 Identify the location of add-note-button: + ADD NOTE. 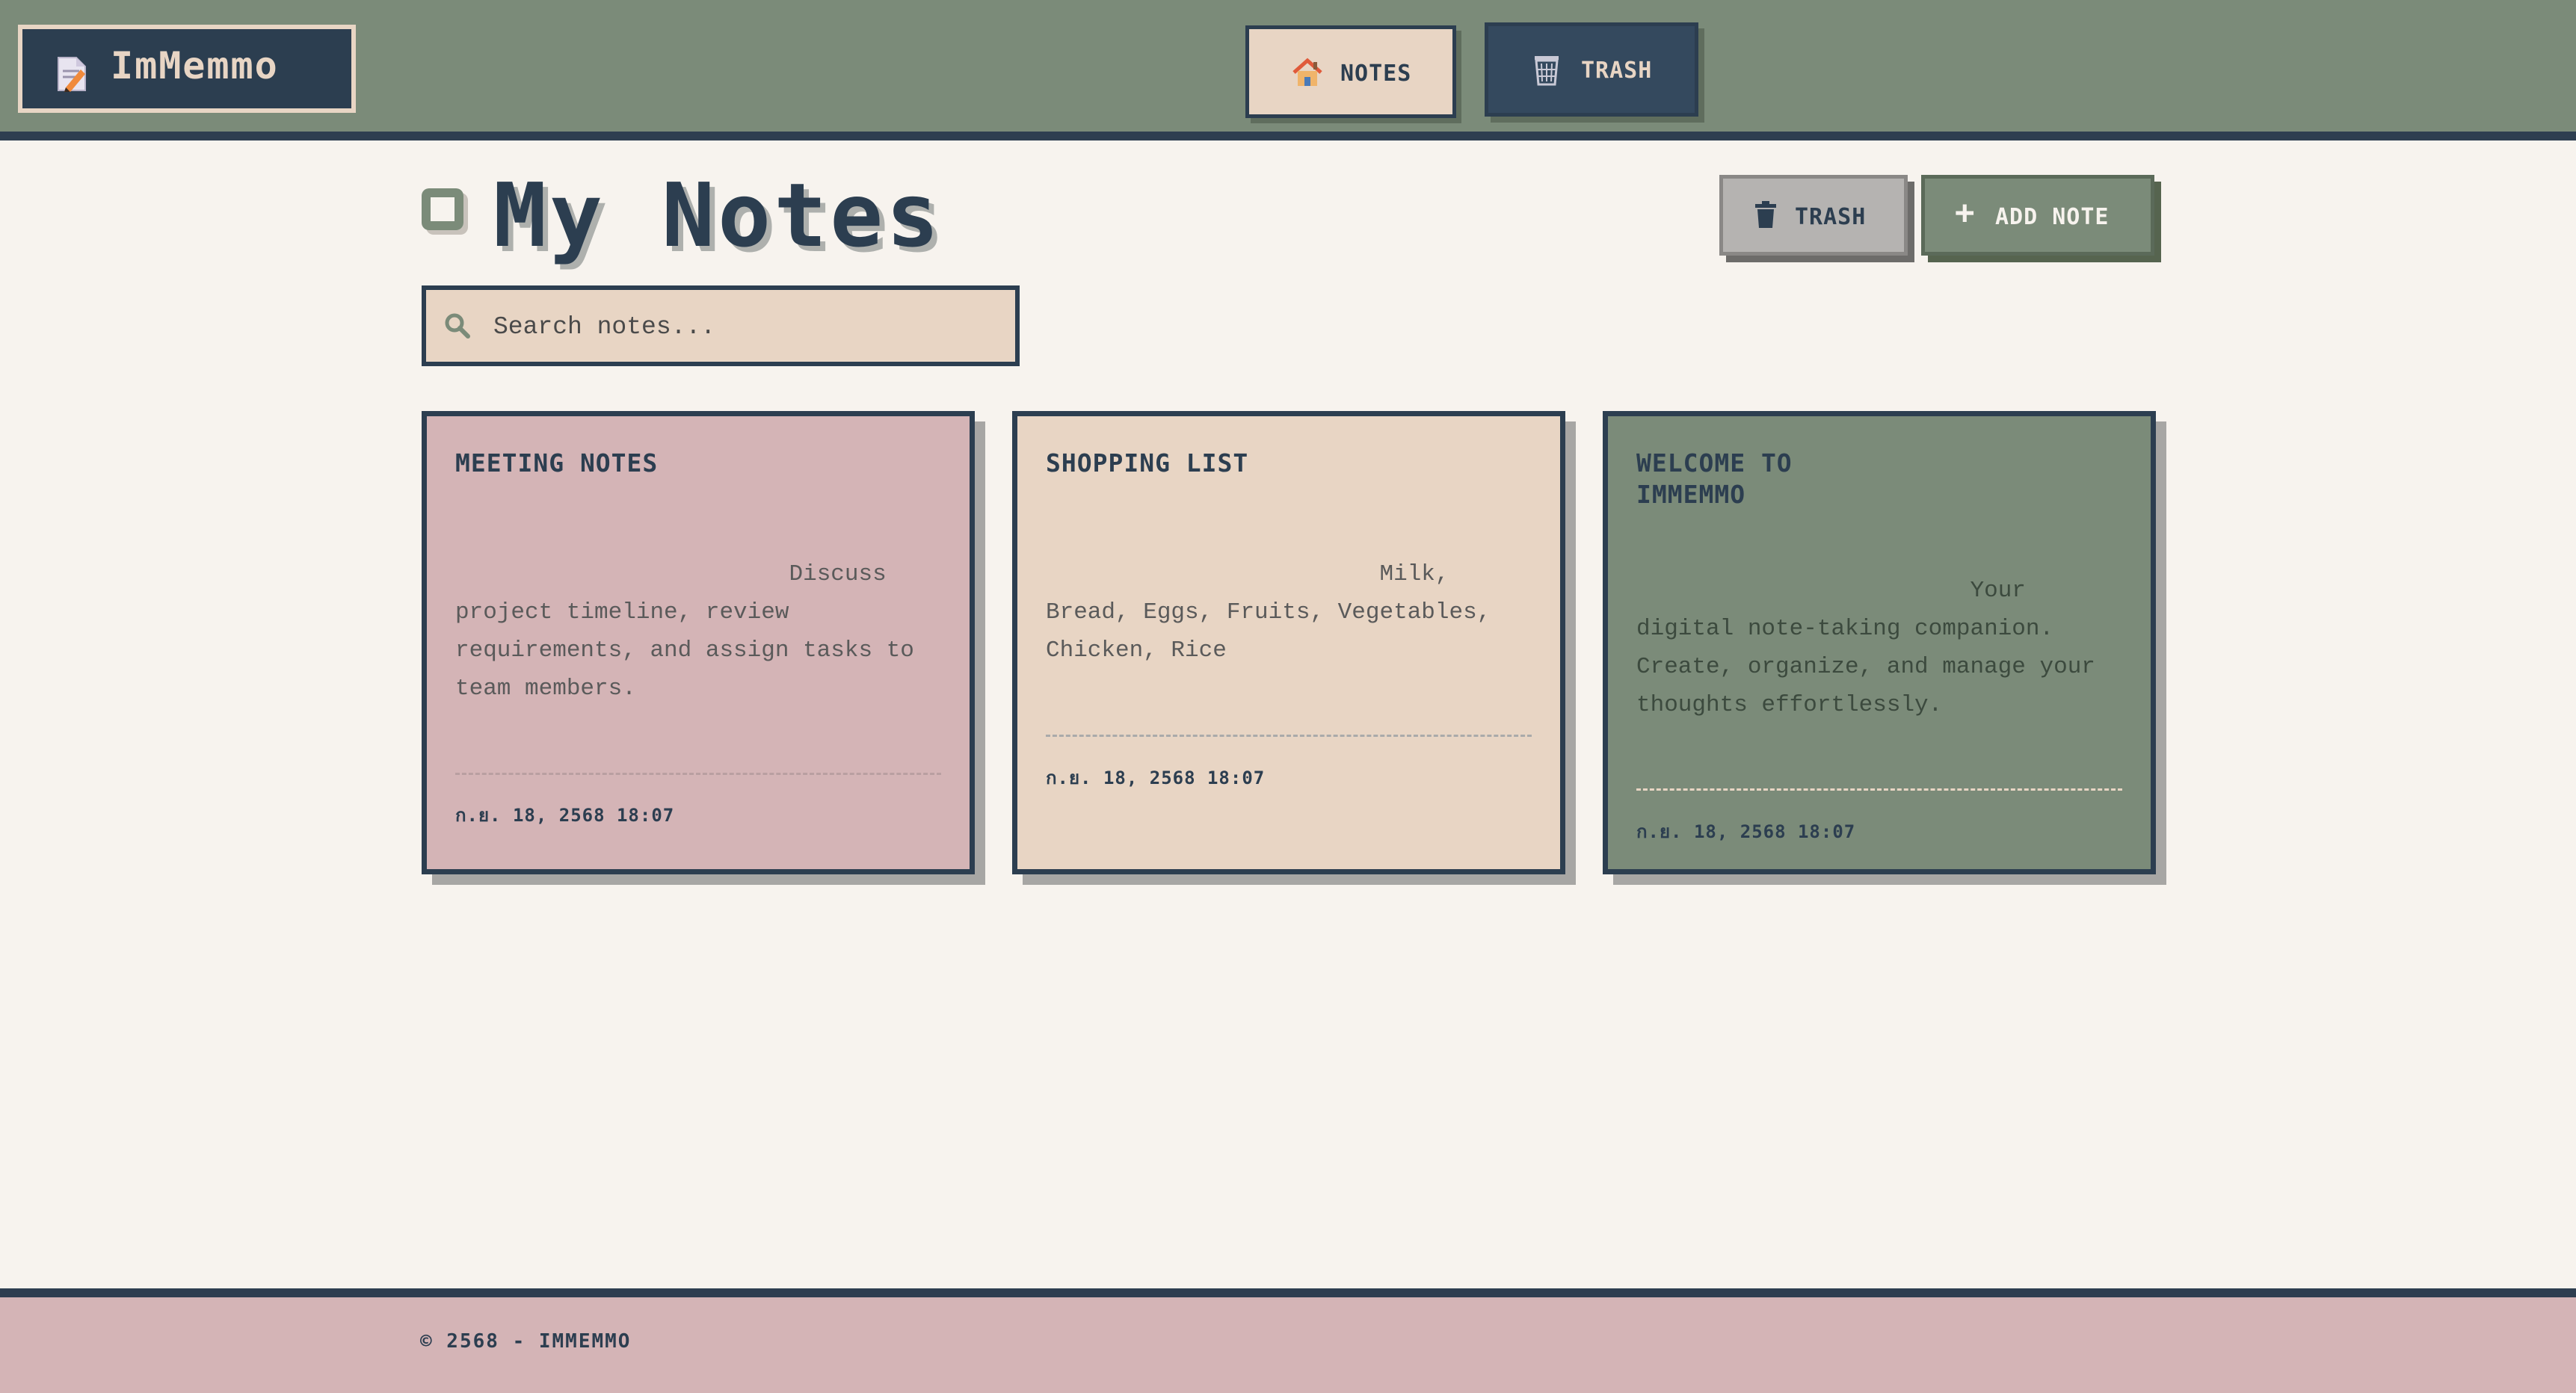
(2037, 216).